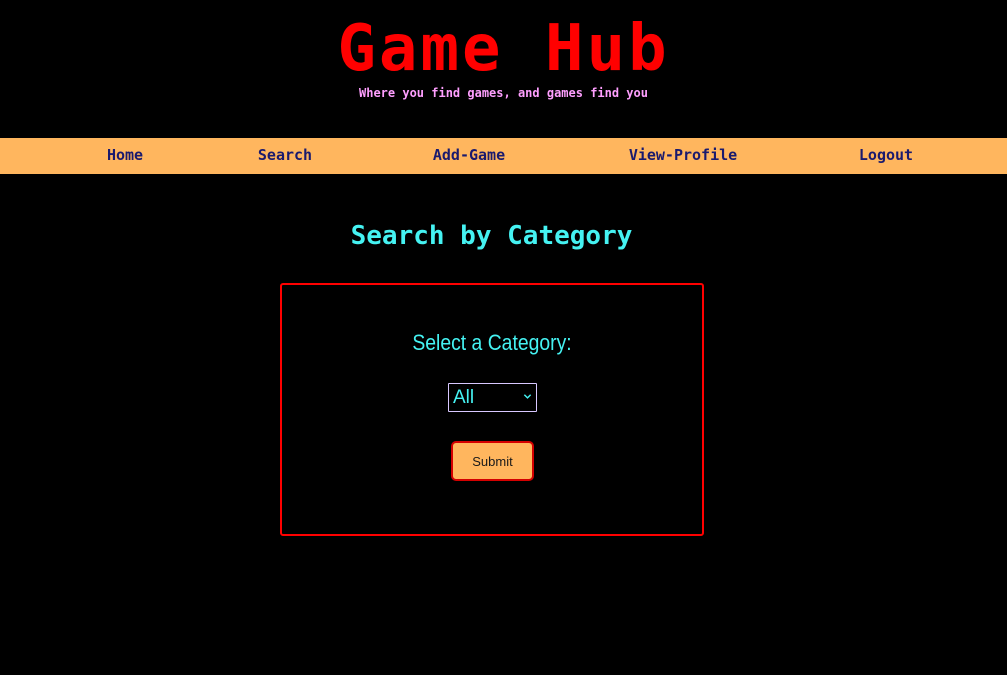 This screenshot has height=675, width=1007. Describe the element at coordinates (464, 397) in the screenshot. I see `category-select-value: All` at that location.